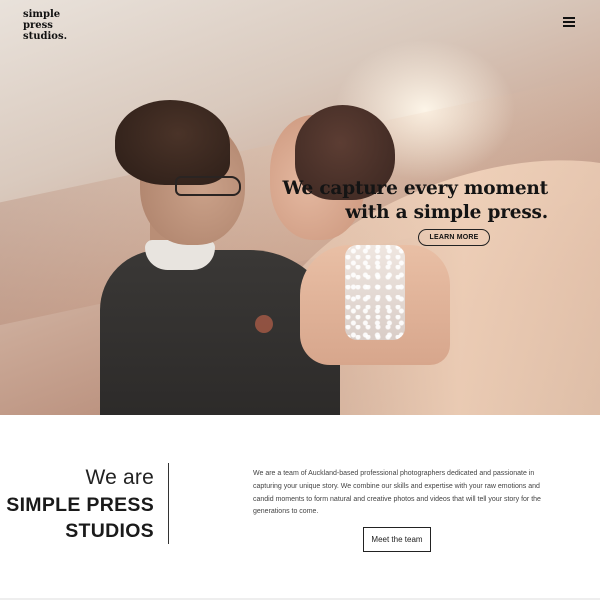 This screenshot has width=600, height=600. Describe the element at coordinates (415, 188) in the screenshot. I see `hero-title-line: We capture every moment` at that location.